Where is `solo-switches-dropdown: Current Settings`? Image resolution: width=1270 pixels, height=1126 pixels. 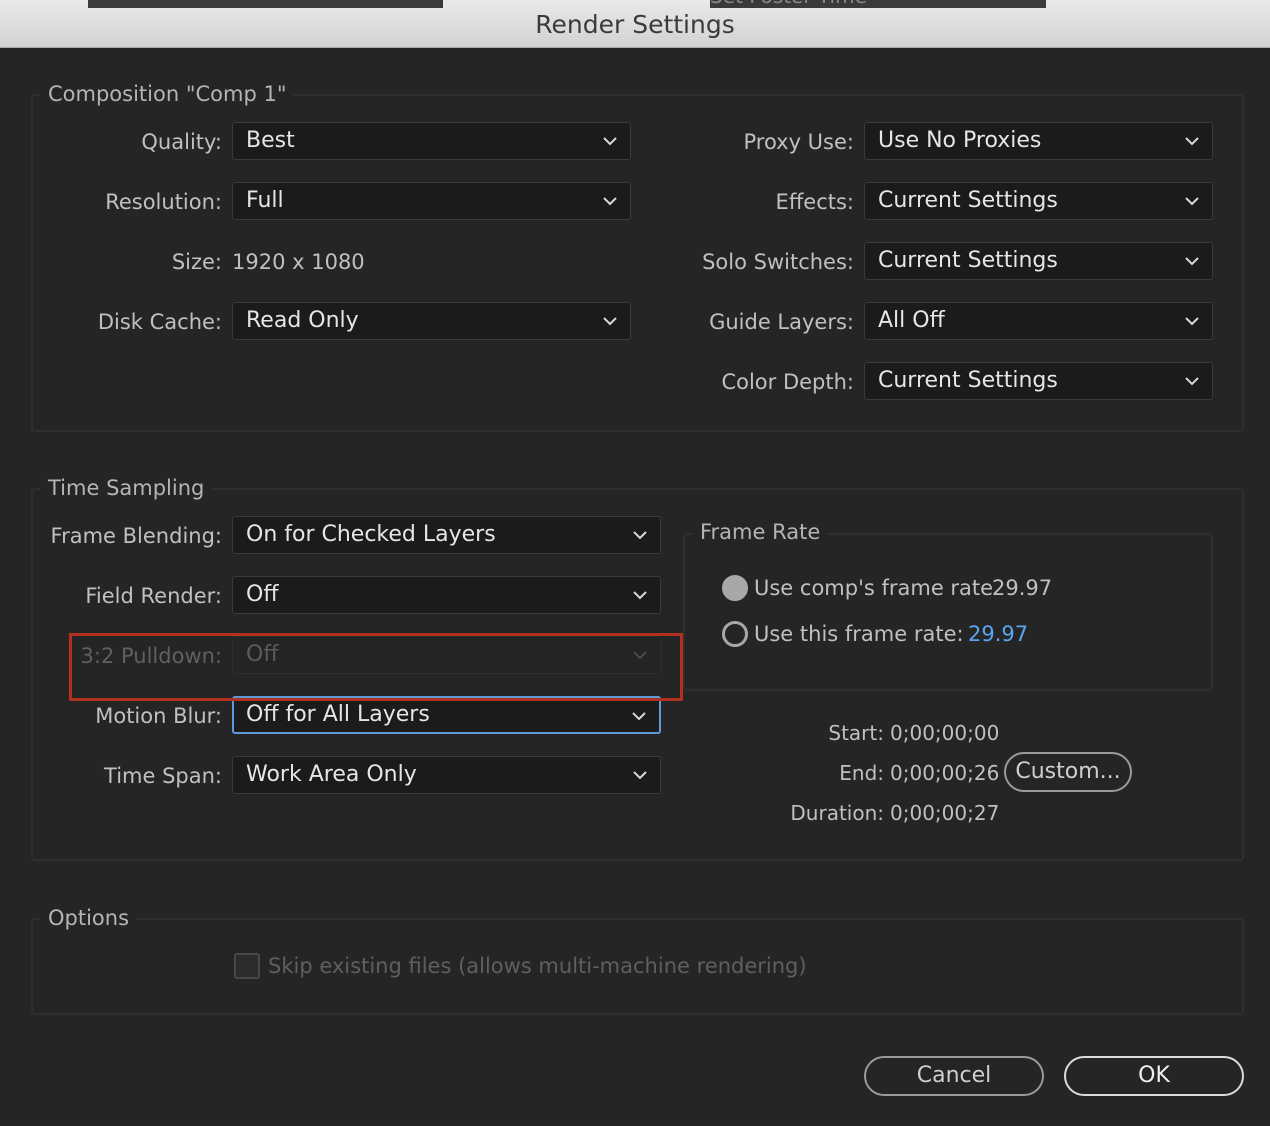 solo-switches-dropdown: Current Settings is located at coordinates (1038, 261).